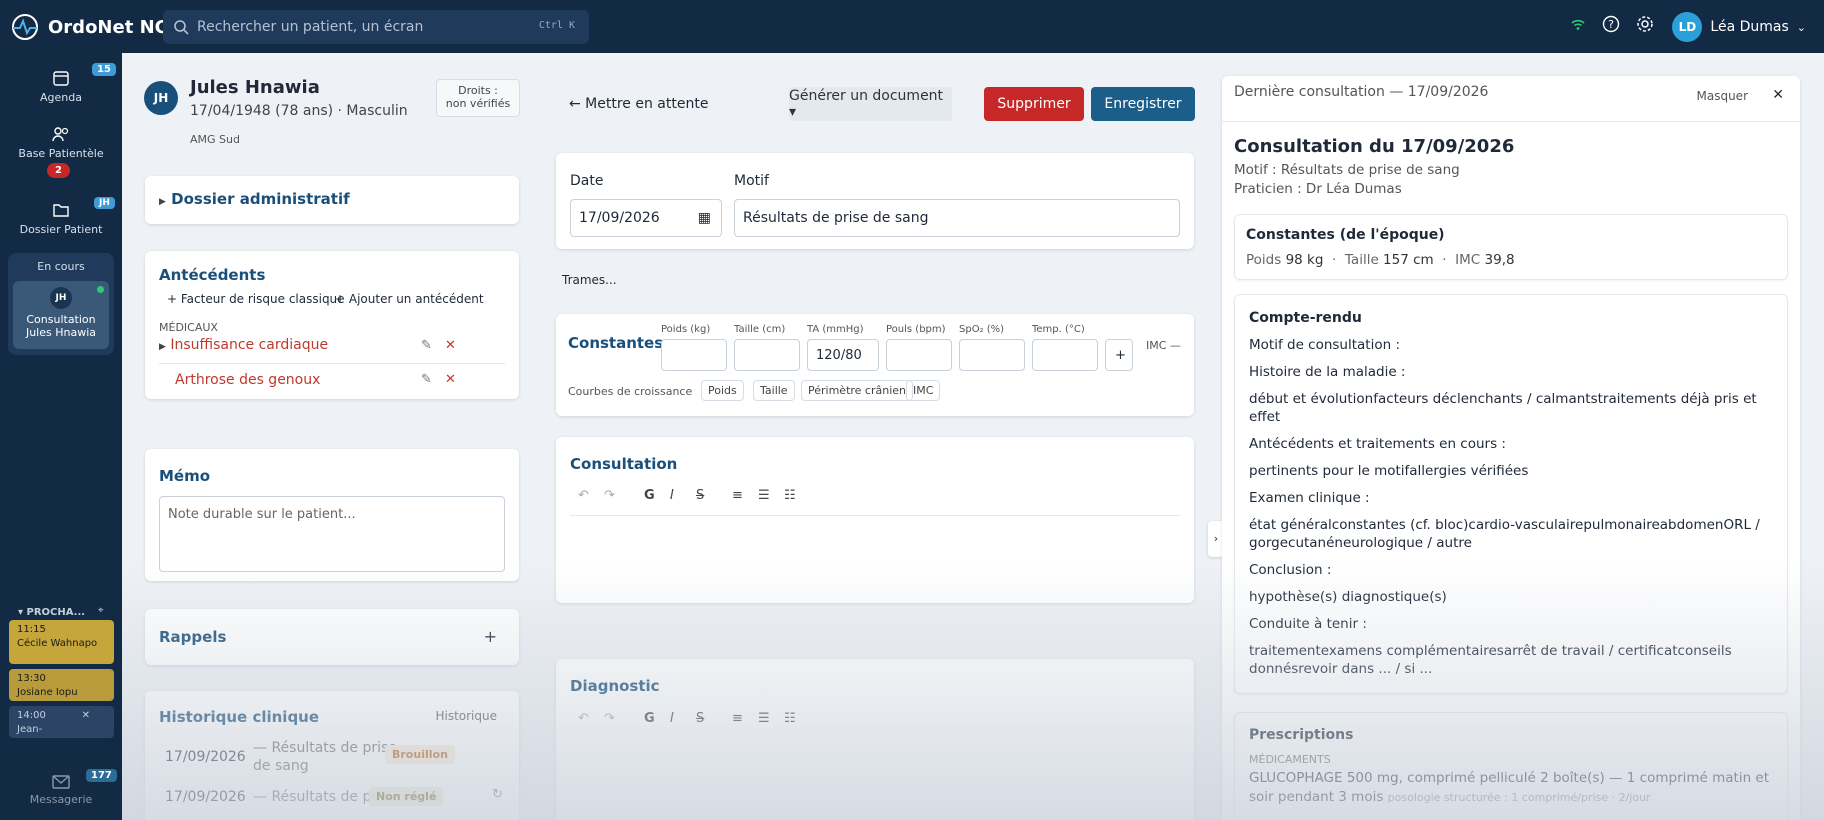 The height and width of the screenshot is (820, 1824). Describe the element at coordinates (1499, 260) in the screenshot. I see `imc-value: 39,8` at that location.